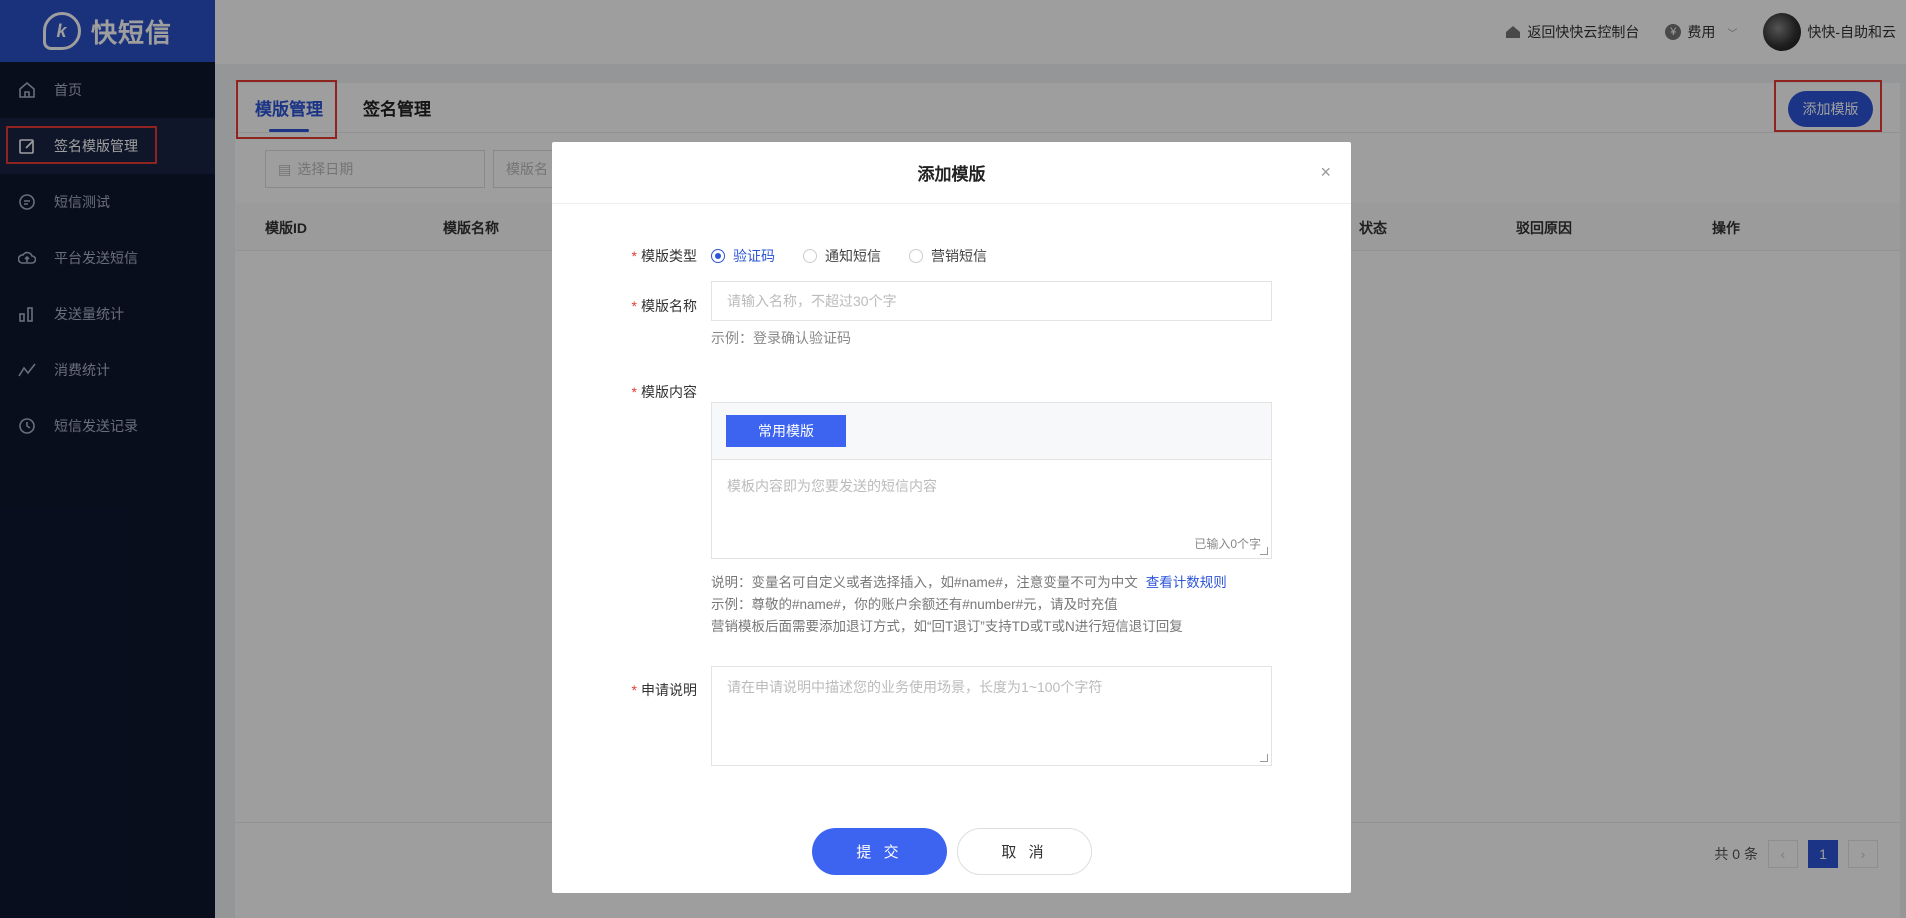 The height and width of the screenshot is (918, 1906). What do you see at coordinates (951, 173) in the screenshot?
I see `dialog-title: 添加模版` at bounding box center [951, 173].